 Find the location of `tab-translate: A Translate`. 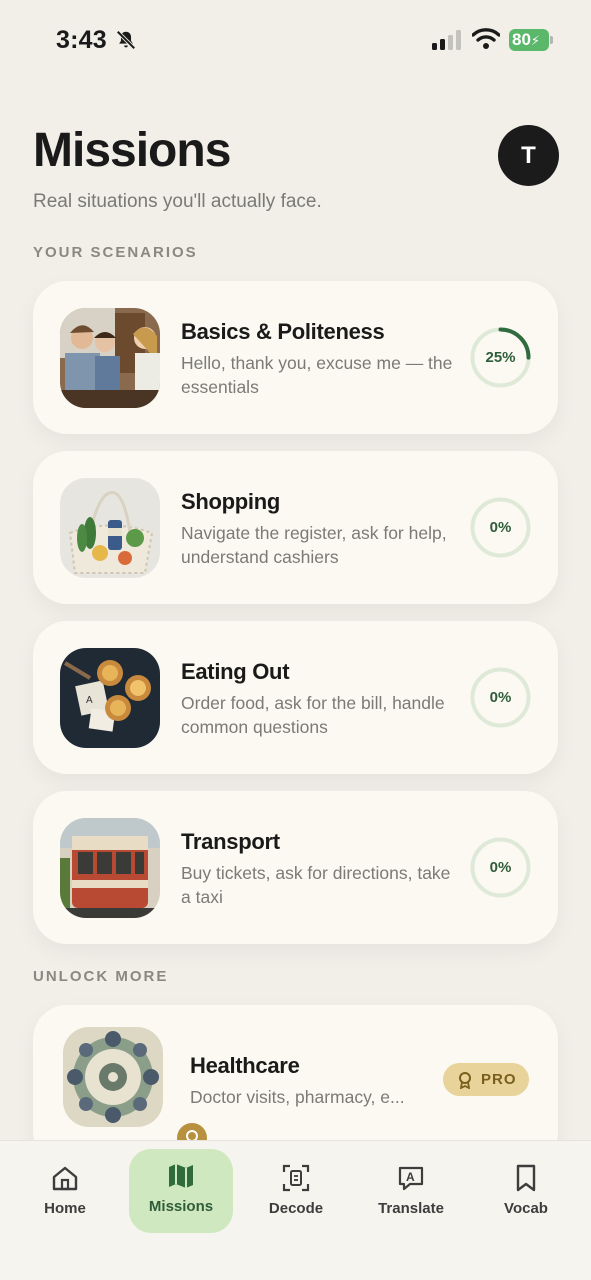

tab-translate: A Translate is located at coordinates (411, 1192).